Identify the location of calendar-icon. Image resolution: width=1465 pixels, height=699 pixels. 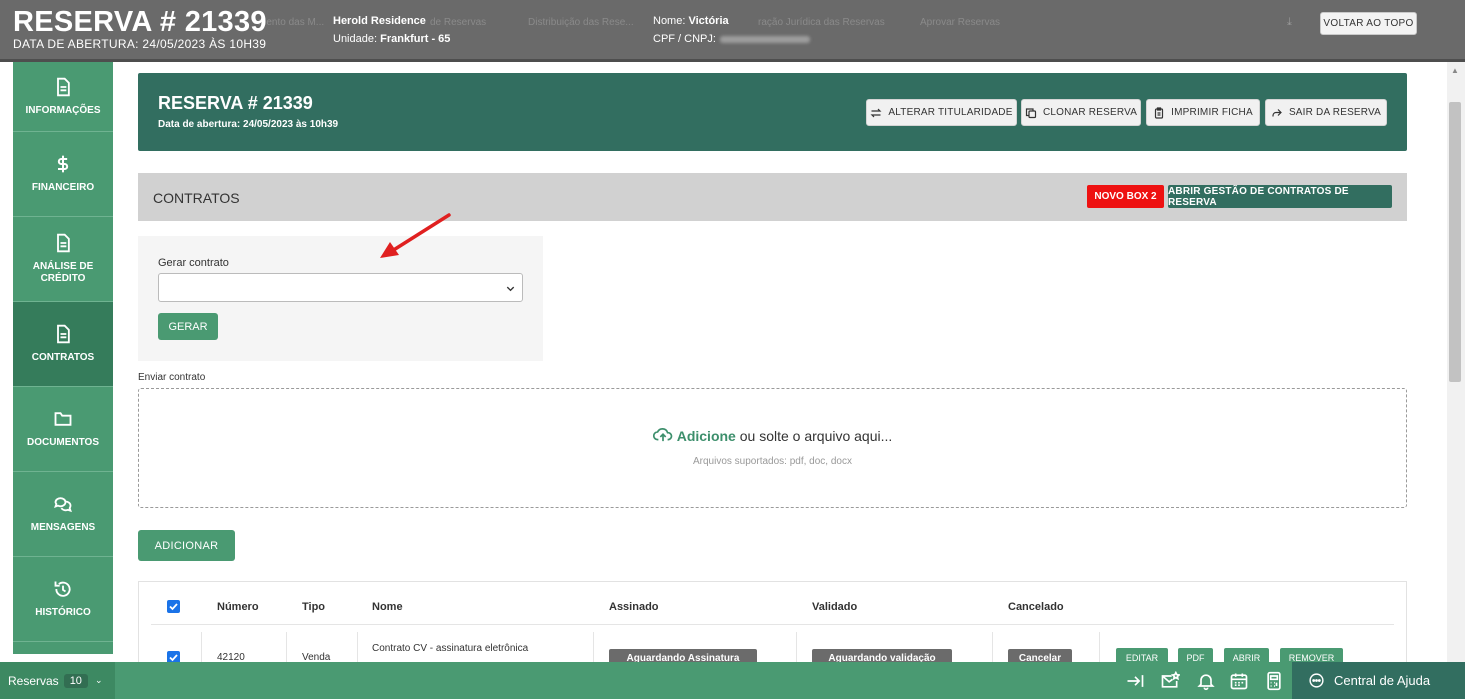
(1239, 681).